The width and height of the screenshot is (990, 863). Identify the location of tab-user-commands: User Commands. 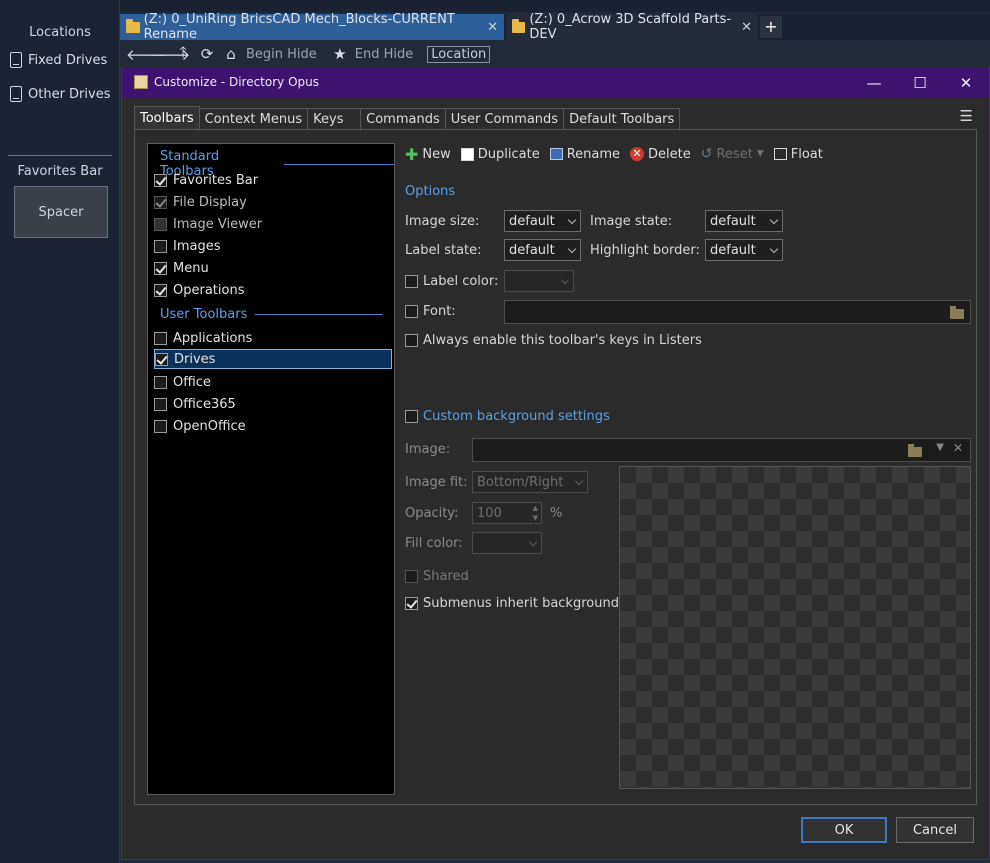
(504, 119).